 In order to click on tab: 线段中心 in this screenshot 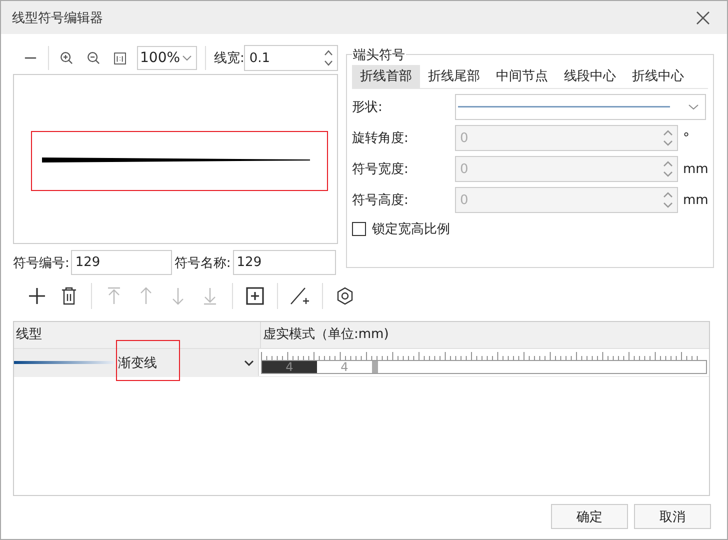, I will do `click(590, 76)`.